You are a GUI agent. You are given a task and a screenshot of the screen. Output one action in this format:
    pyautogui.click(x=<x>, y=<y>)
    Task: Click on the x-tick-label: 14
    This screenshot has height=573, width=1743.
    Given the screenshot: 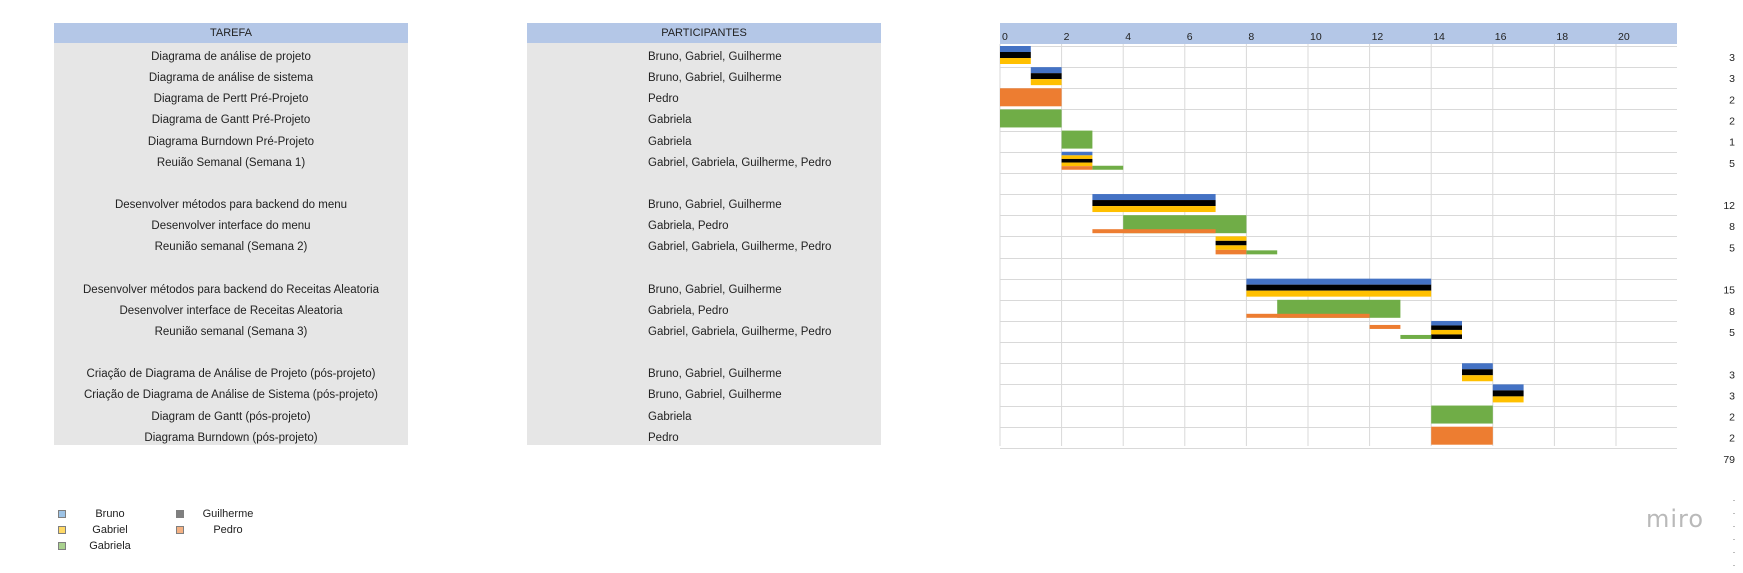 What is the action you would take?
    pyautogui.click(x=1439, y=37)
    